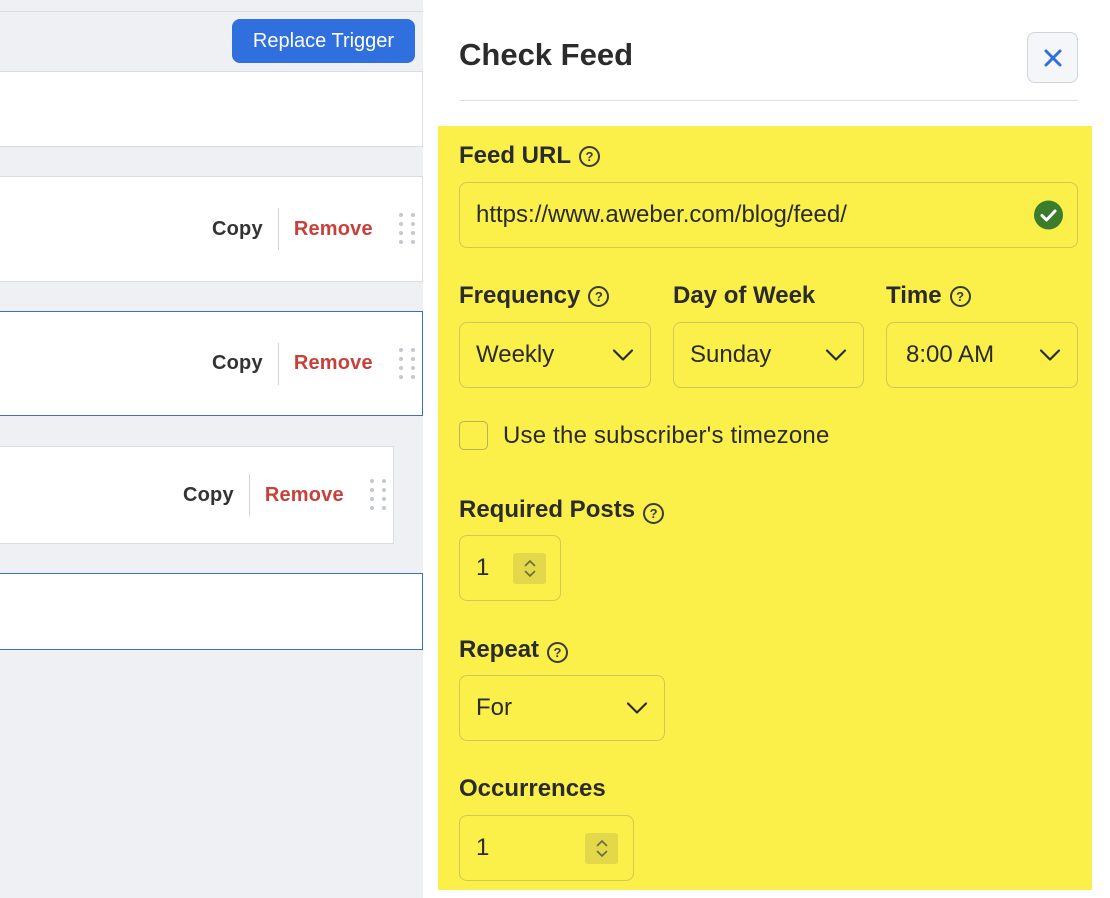 The height and width of the screenshot is (898, 1110). I want to click on replace-trigger-button: Replace Trigger, so click(323, 41).